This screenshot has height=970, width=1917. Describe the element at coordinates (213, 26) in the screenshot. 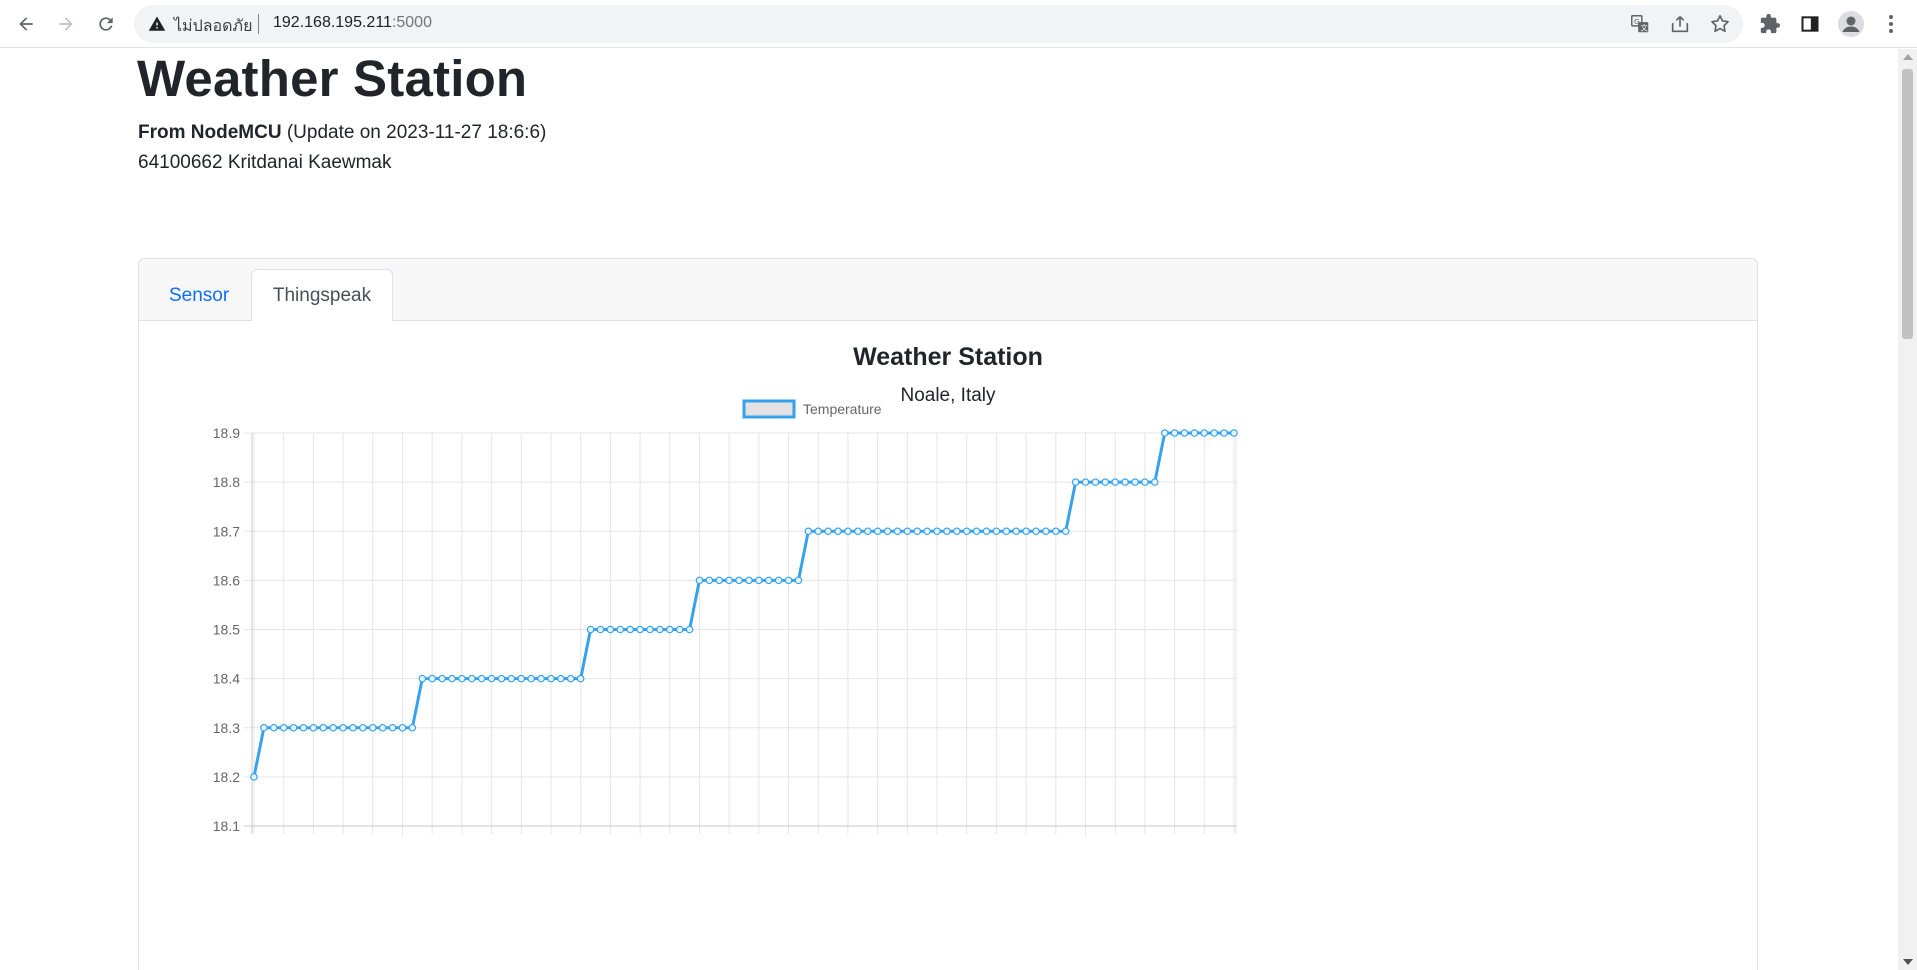

I see `insecure-label: ไม่ปลอดภัย` at that location.